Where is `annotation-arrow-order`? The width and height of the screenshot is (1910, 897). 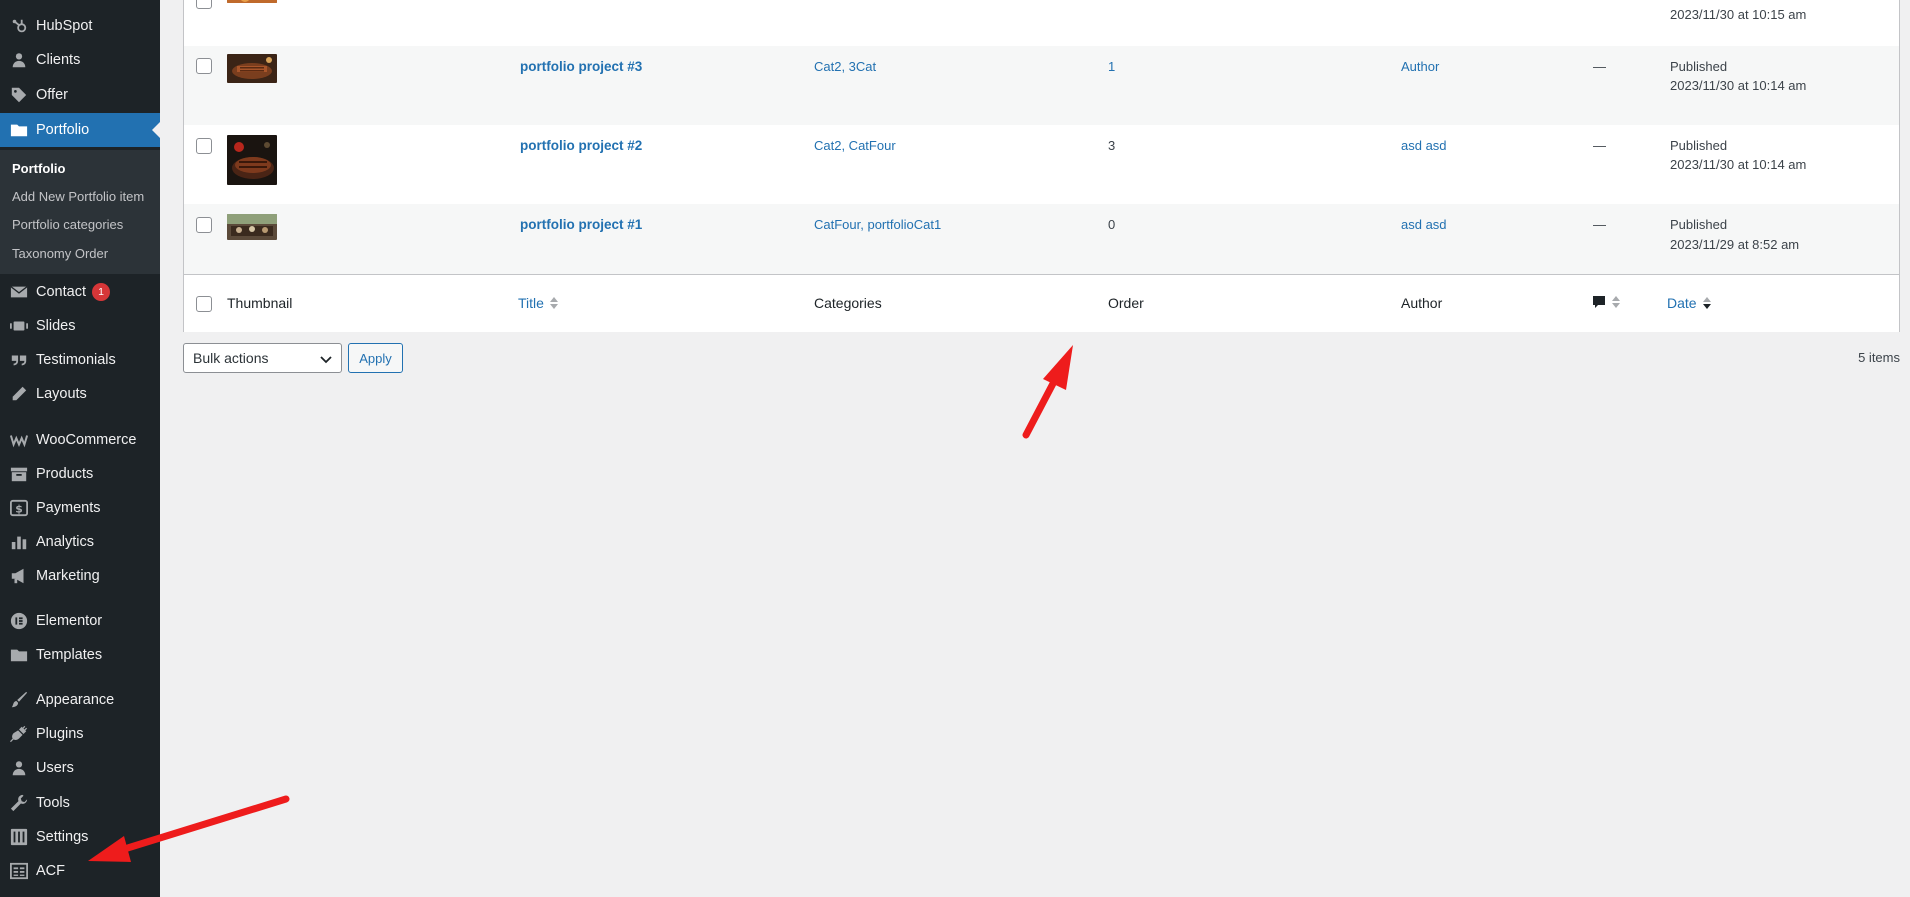 annotation-arrow-order is located at coordinates (1047, 392).